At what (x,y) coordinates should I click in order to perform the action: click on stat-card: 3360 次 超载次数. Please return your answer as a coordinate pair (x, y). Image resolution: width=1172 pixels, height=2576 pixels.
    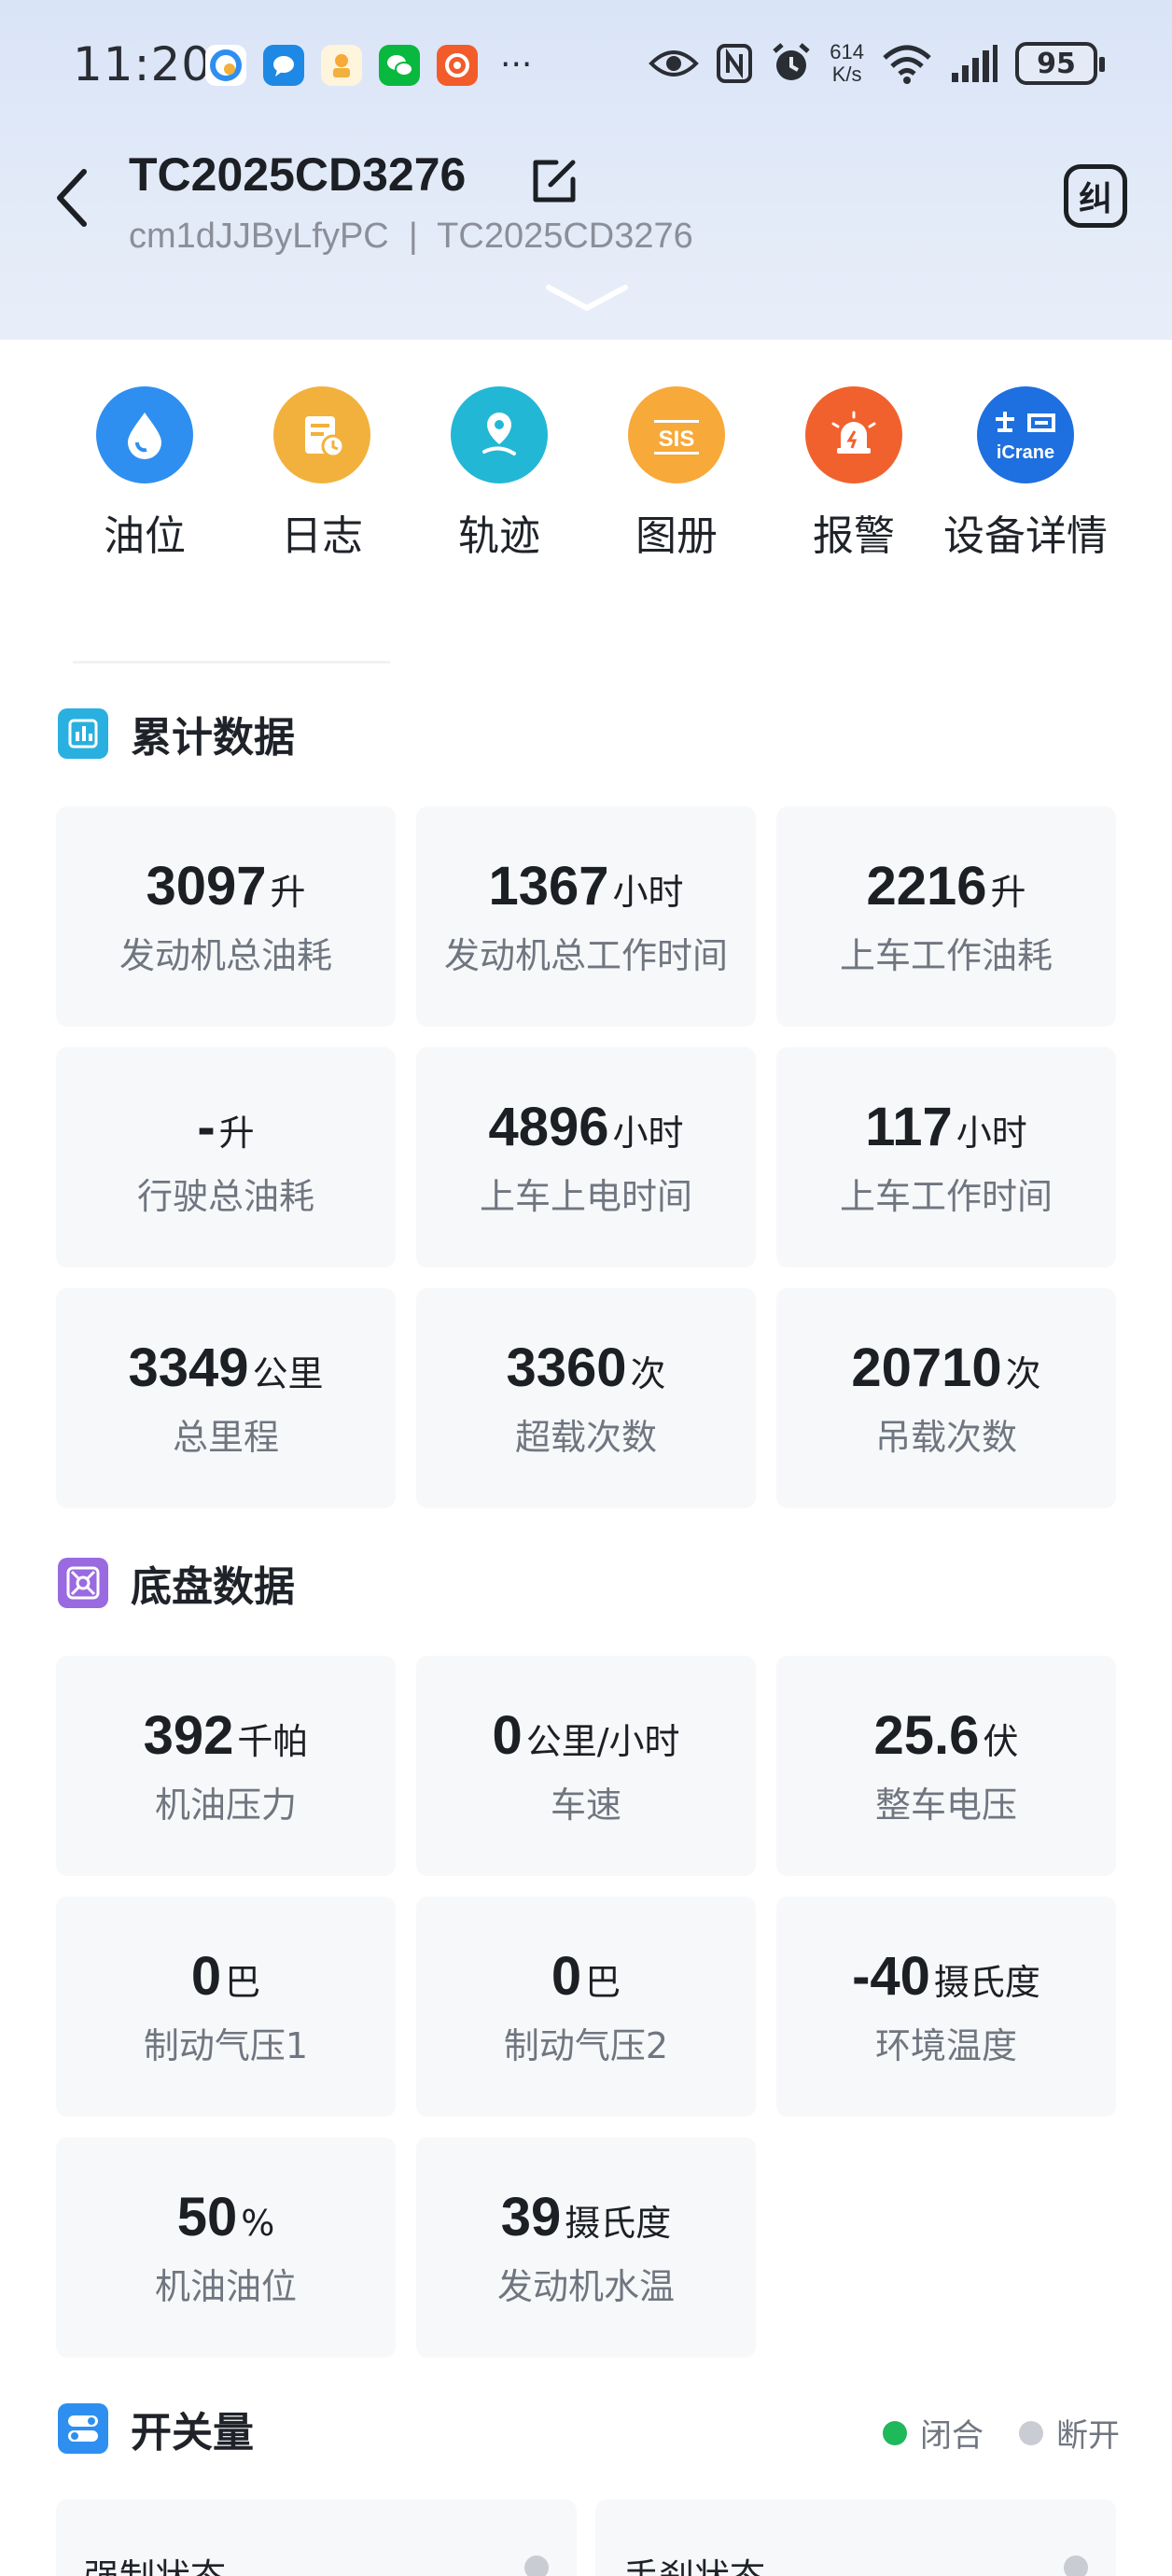
    Looking at the image, I should click on (586, 1398).